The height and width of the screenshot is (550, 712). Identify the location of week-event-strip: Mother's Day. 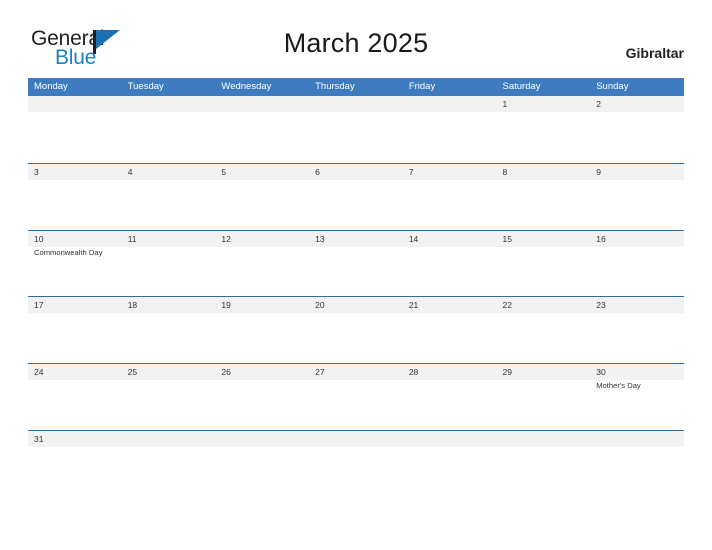
(356, 405).